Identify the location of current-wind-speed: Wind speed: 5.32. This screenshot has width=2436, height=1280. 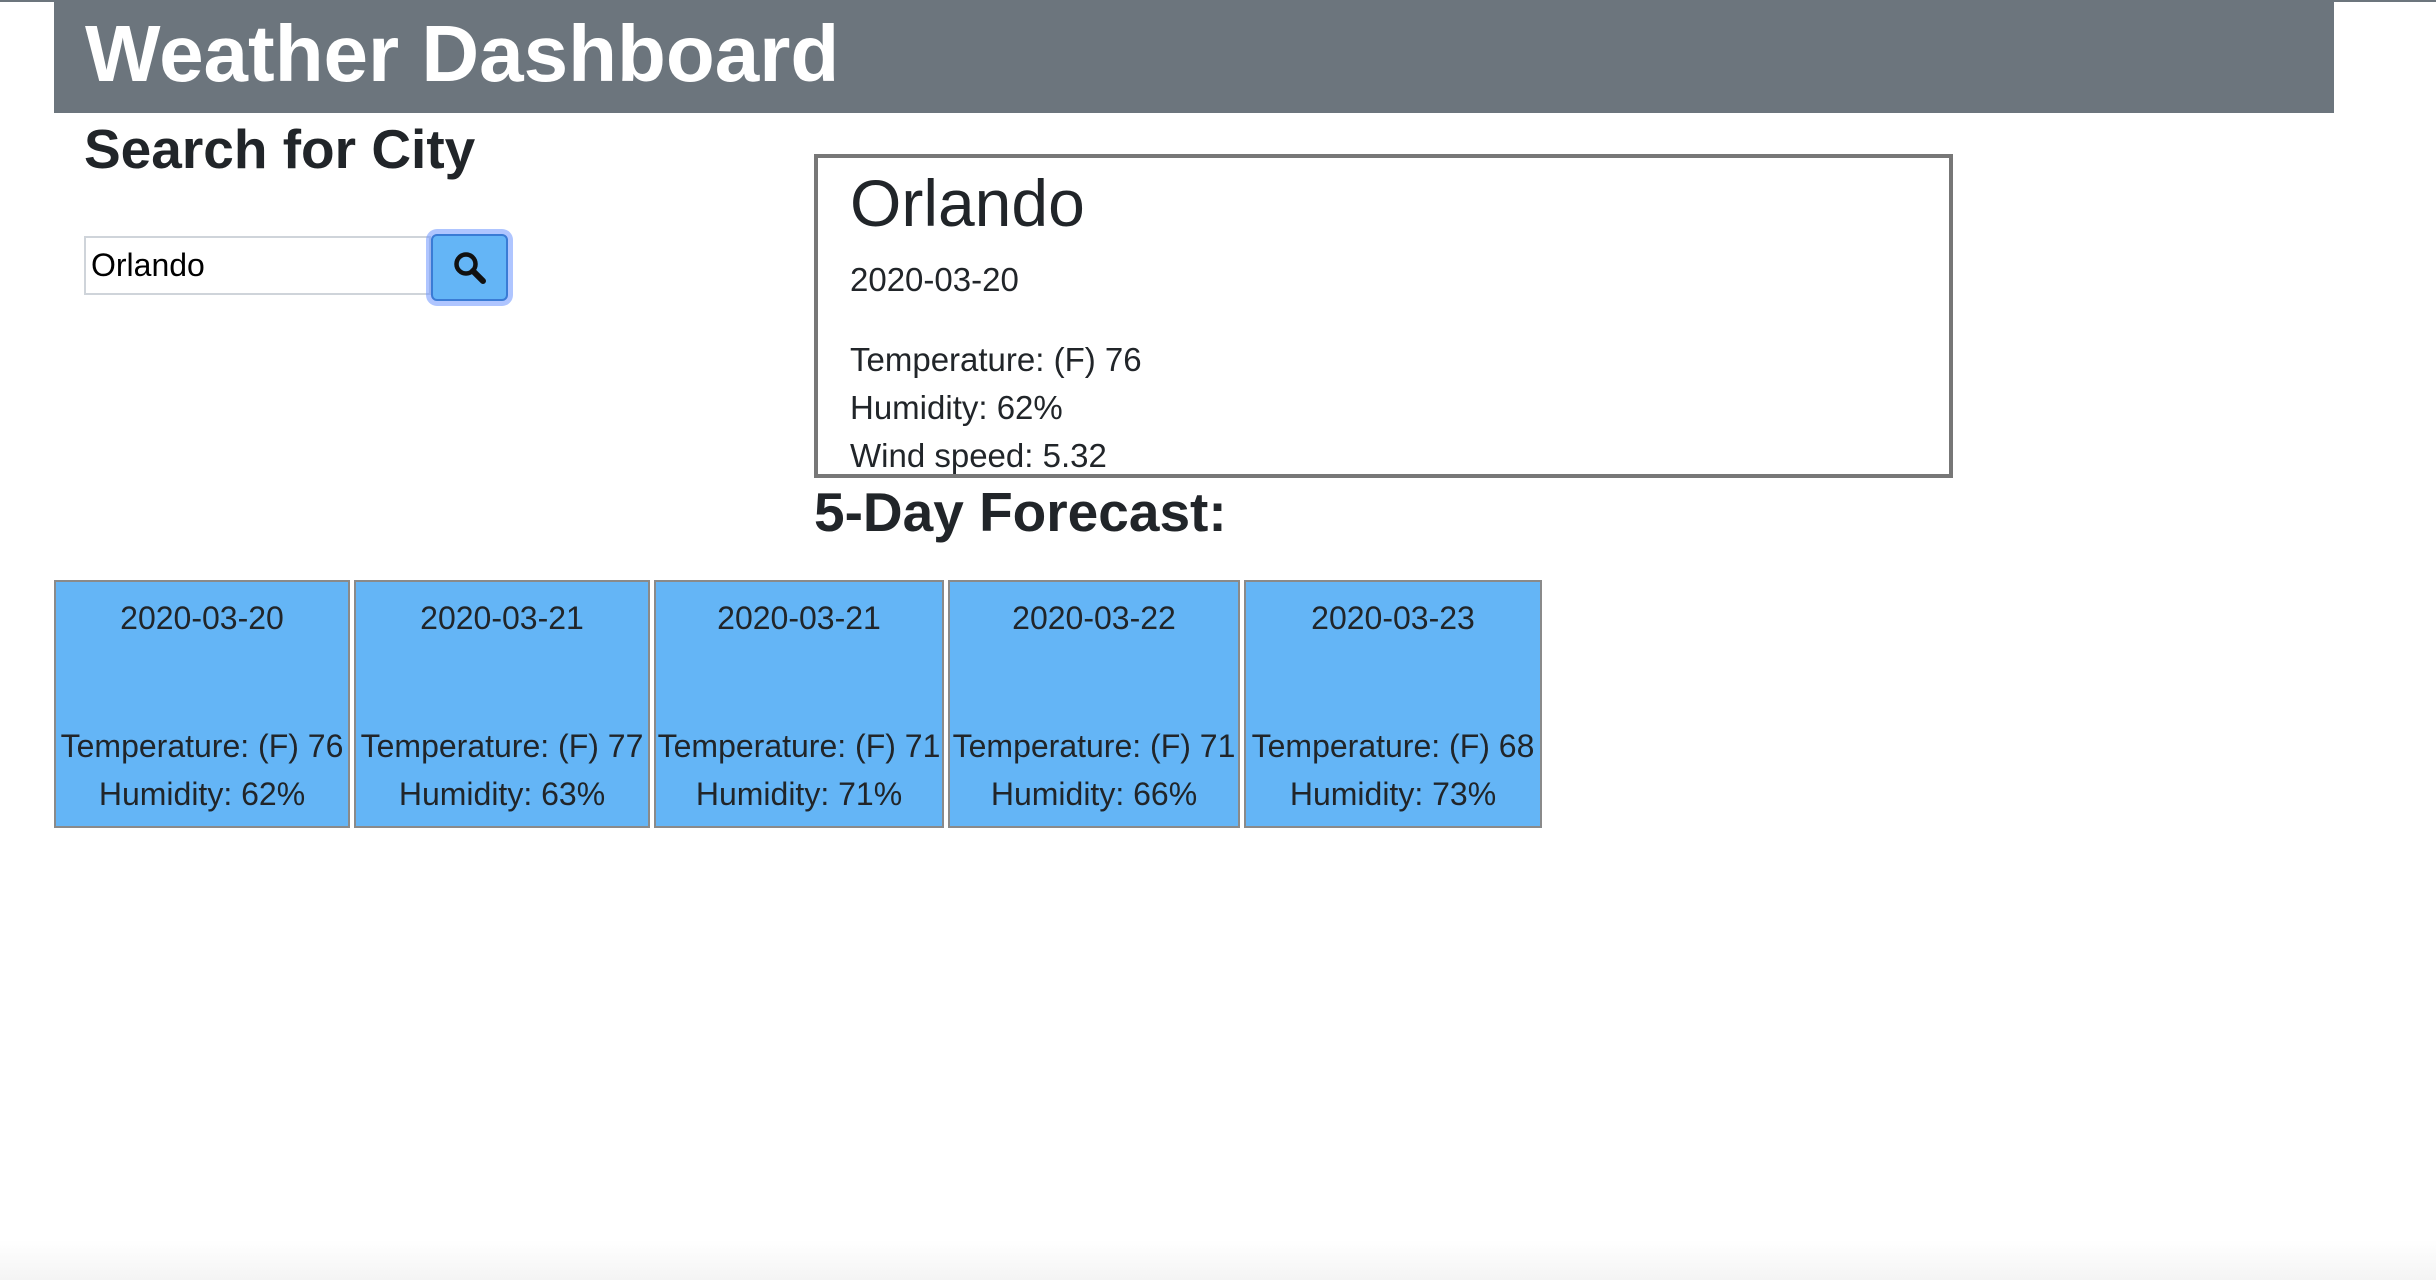
(978, 455).